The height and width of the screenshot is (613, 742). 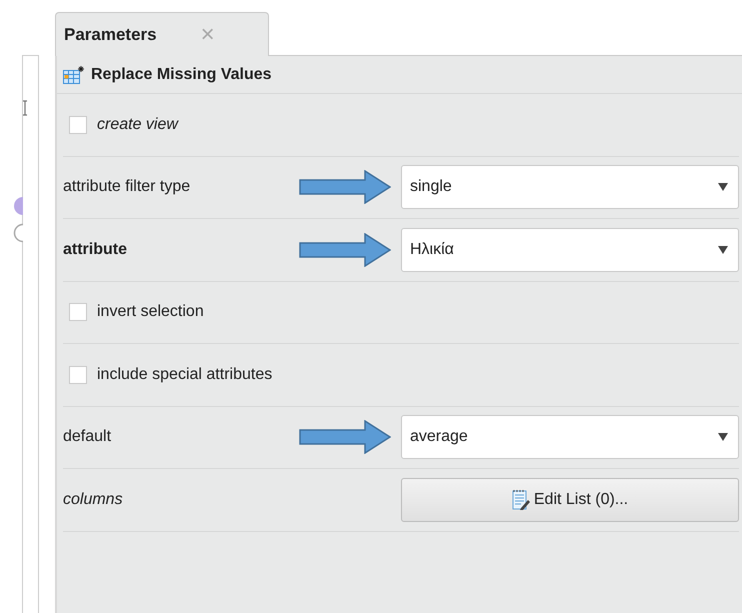 What do you see at coordinates (137, 125) in the screenshot?
I see `parameter-label: create view` at bounding box center [137, 125].